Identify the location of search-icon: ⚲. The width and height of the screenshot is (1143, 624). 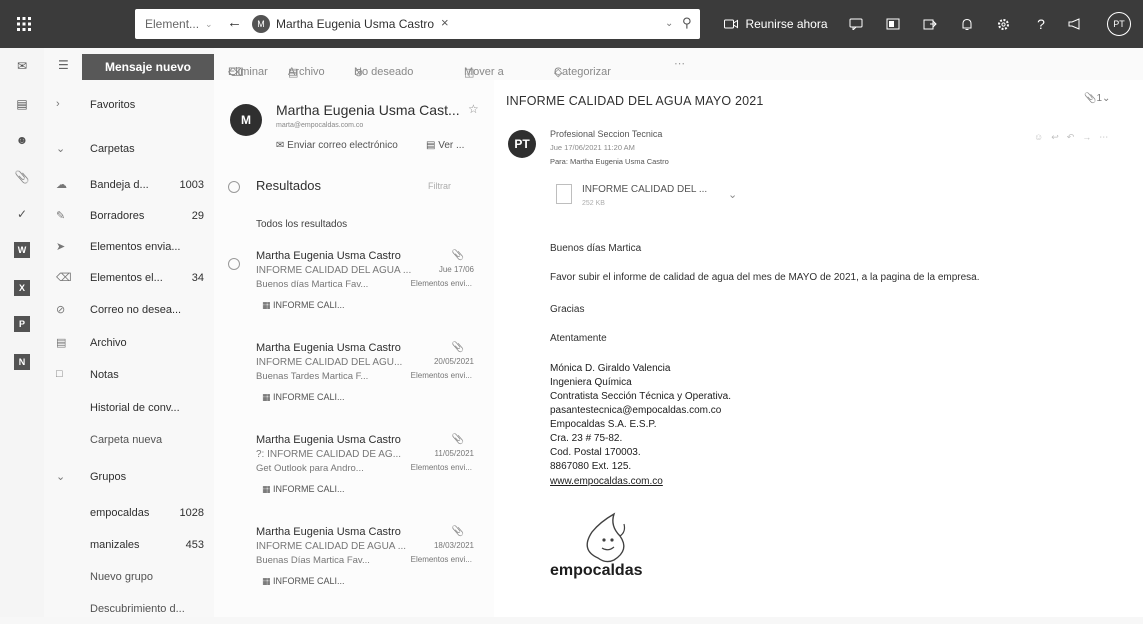
(687, 23).